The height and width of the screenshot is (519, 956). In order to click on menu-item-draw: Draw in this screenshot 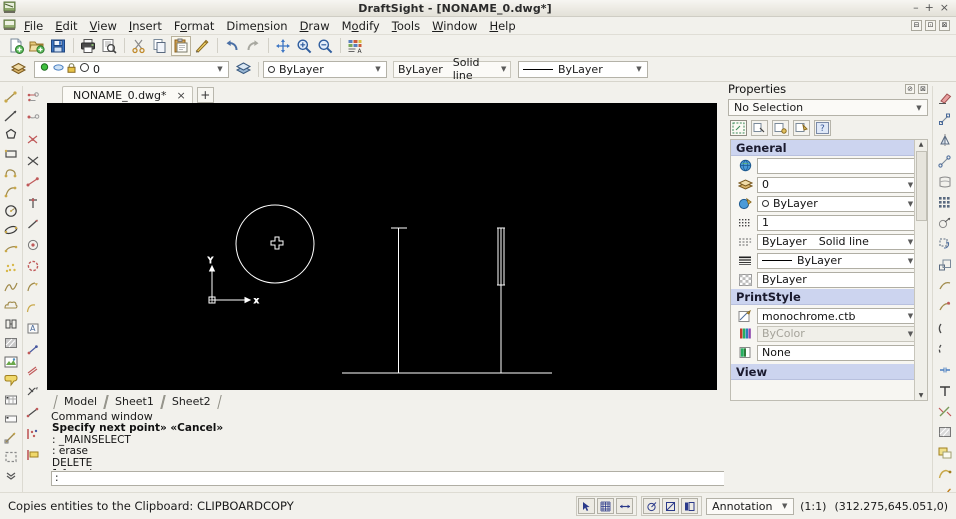, I will do `click(315, 26)`.